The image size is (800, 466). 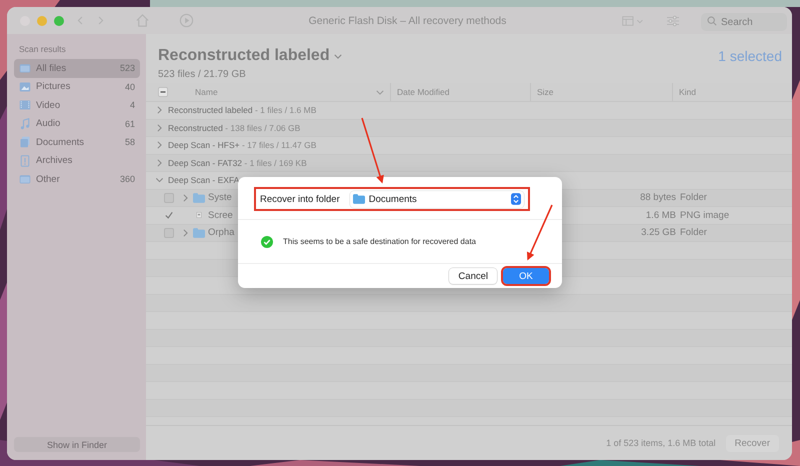 What do you see at coordinates (752, 443) in the screenshot?
I see `recover-button: Recover` at bounding box center [752, 443].